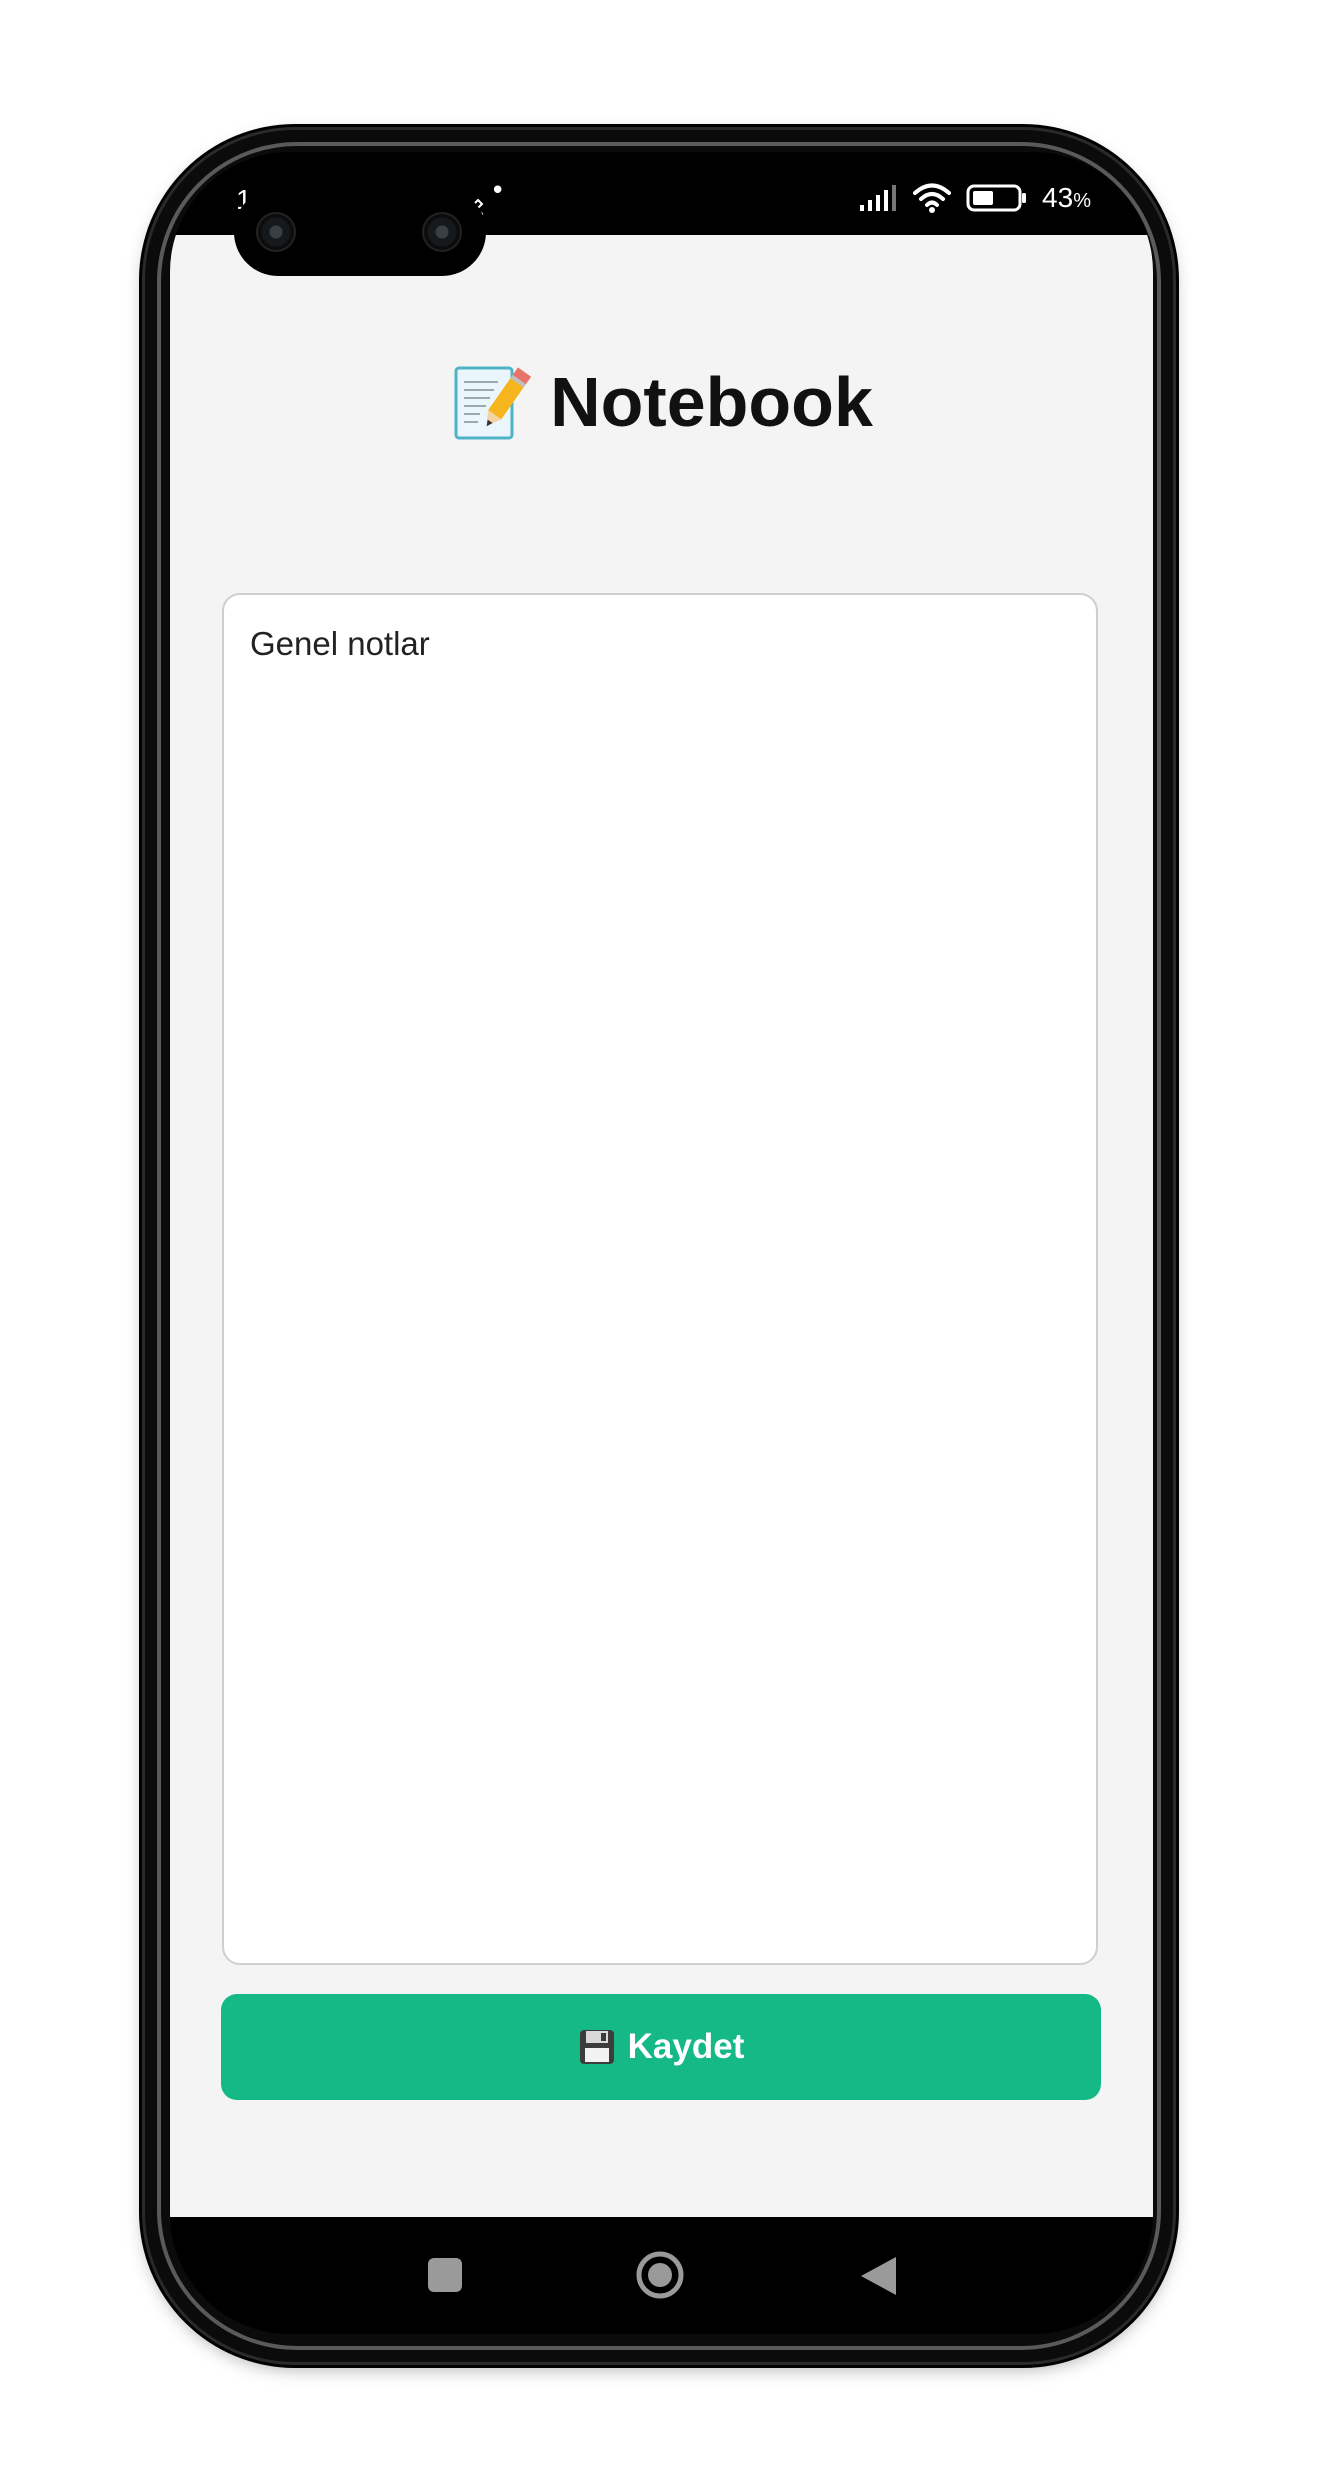 Image resolution: width=1321 pixels, height=2490 pixels. What do you see at coordinates (932, 198) in the screenshot?
I see `wifi-icon` at bounding box center [932, 198].